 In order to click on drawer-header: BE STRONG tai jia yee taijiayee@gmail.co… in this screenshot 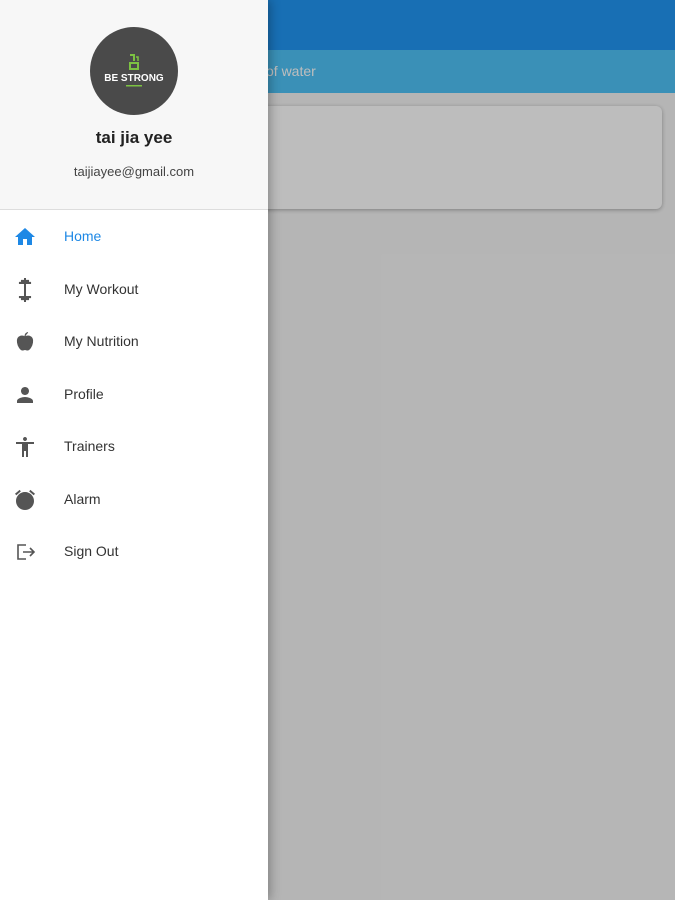, I will do `click(134, 105)`.